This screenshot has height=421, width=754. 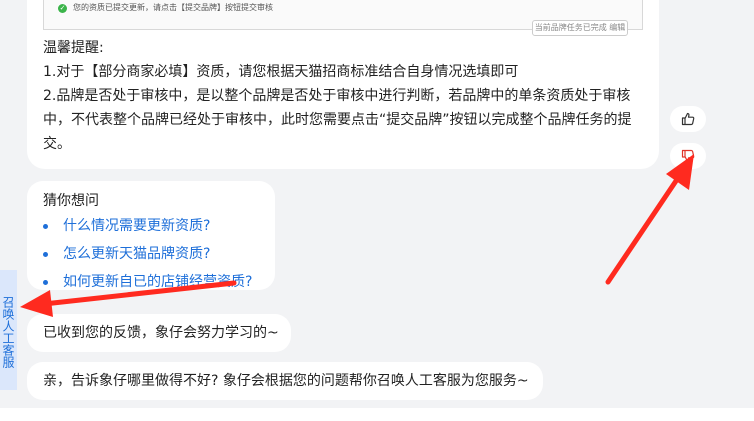 I want to click on embedded-screenshot: ✓ 您的资质已提交更新，请点击【提交品牌】按钮提交审核 当前品牌任务已完成 编辑, so click(x=343, y=18).